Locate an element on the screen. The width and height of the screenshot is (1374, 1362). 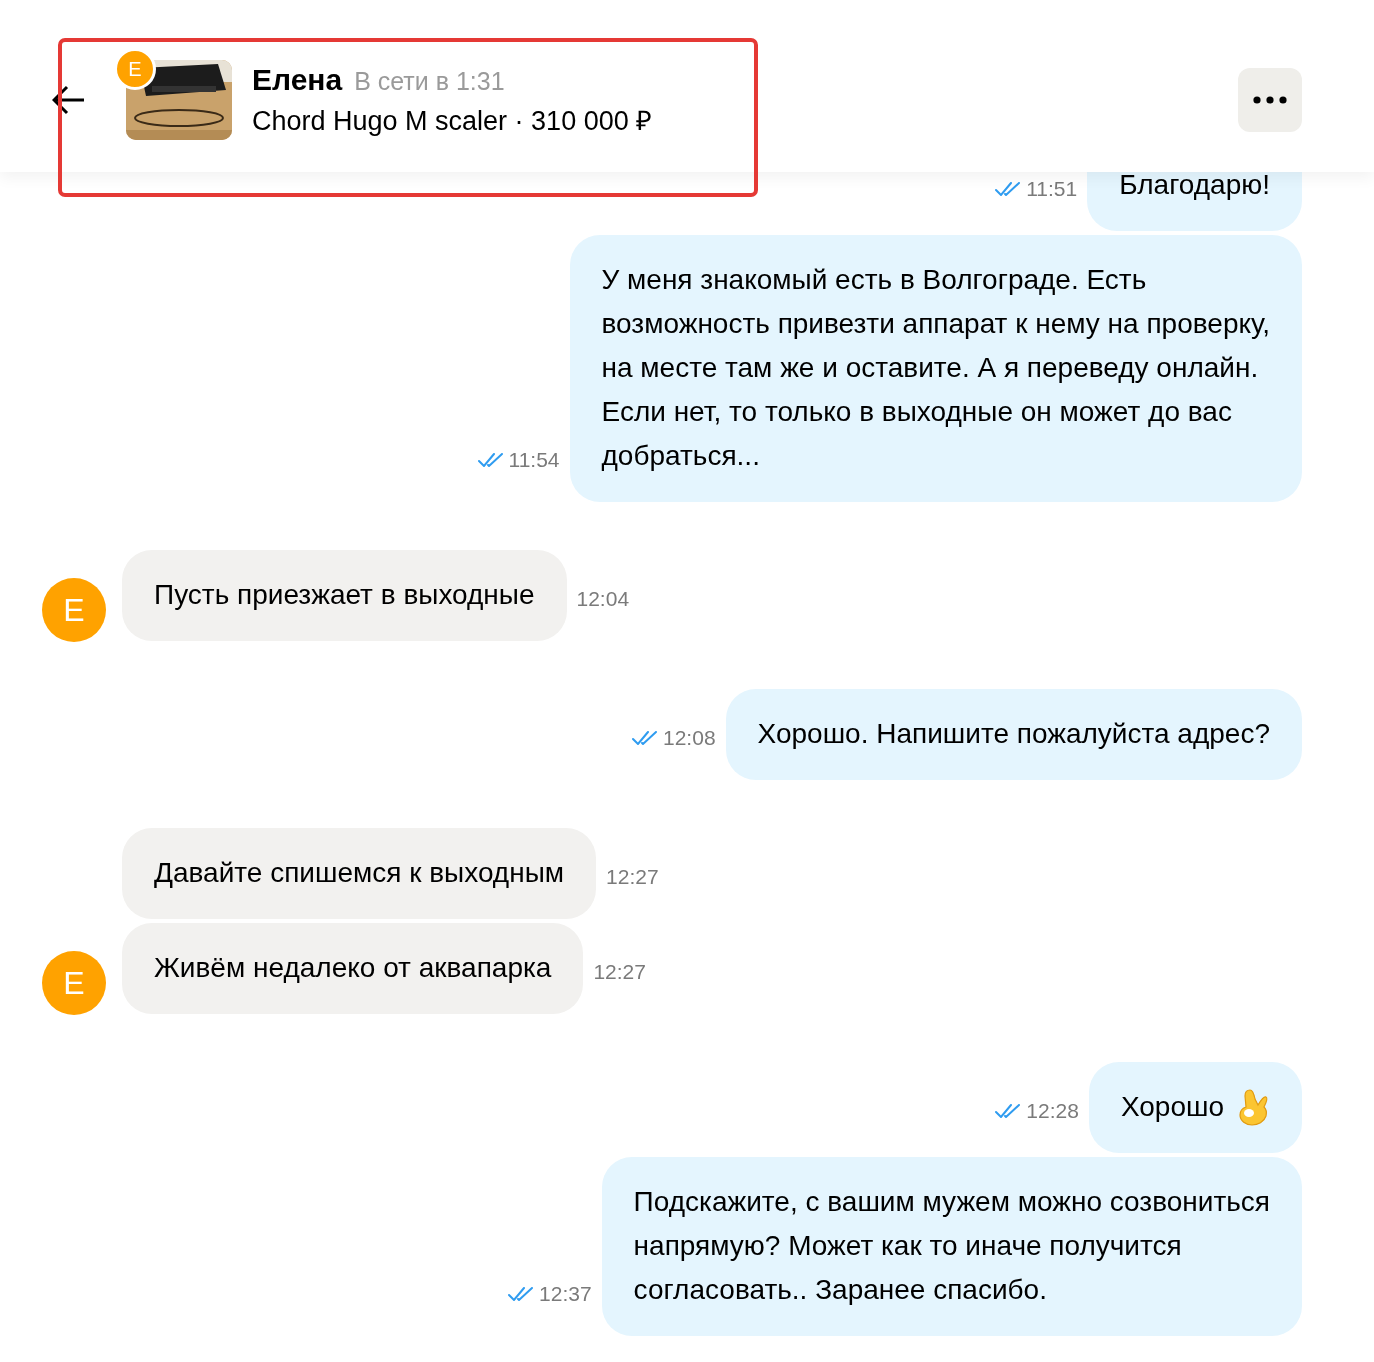
message-bubble: Пусть приезжает в выходные is located at coordinates (344, 595).